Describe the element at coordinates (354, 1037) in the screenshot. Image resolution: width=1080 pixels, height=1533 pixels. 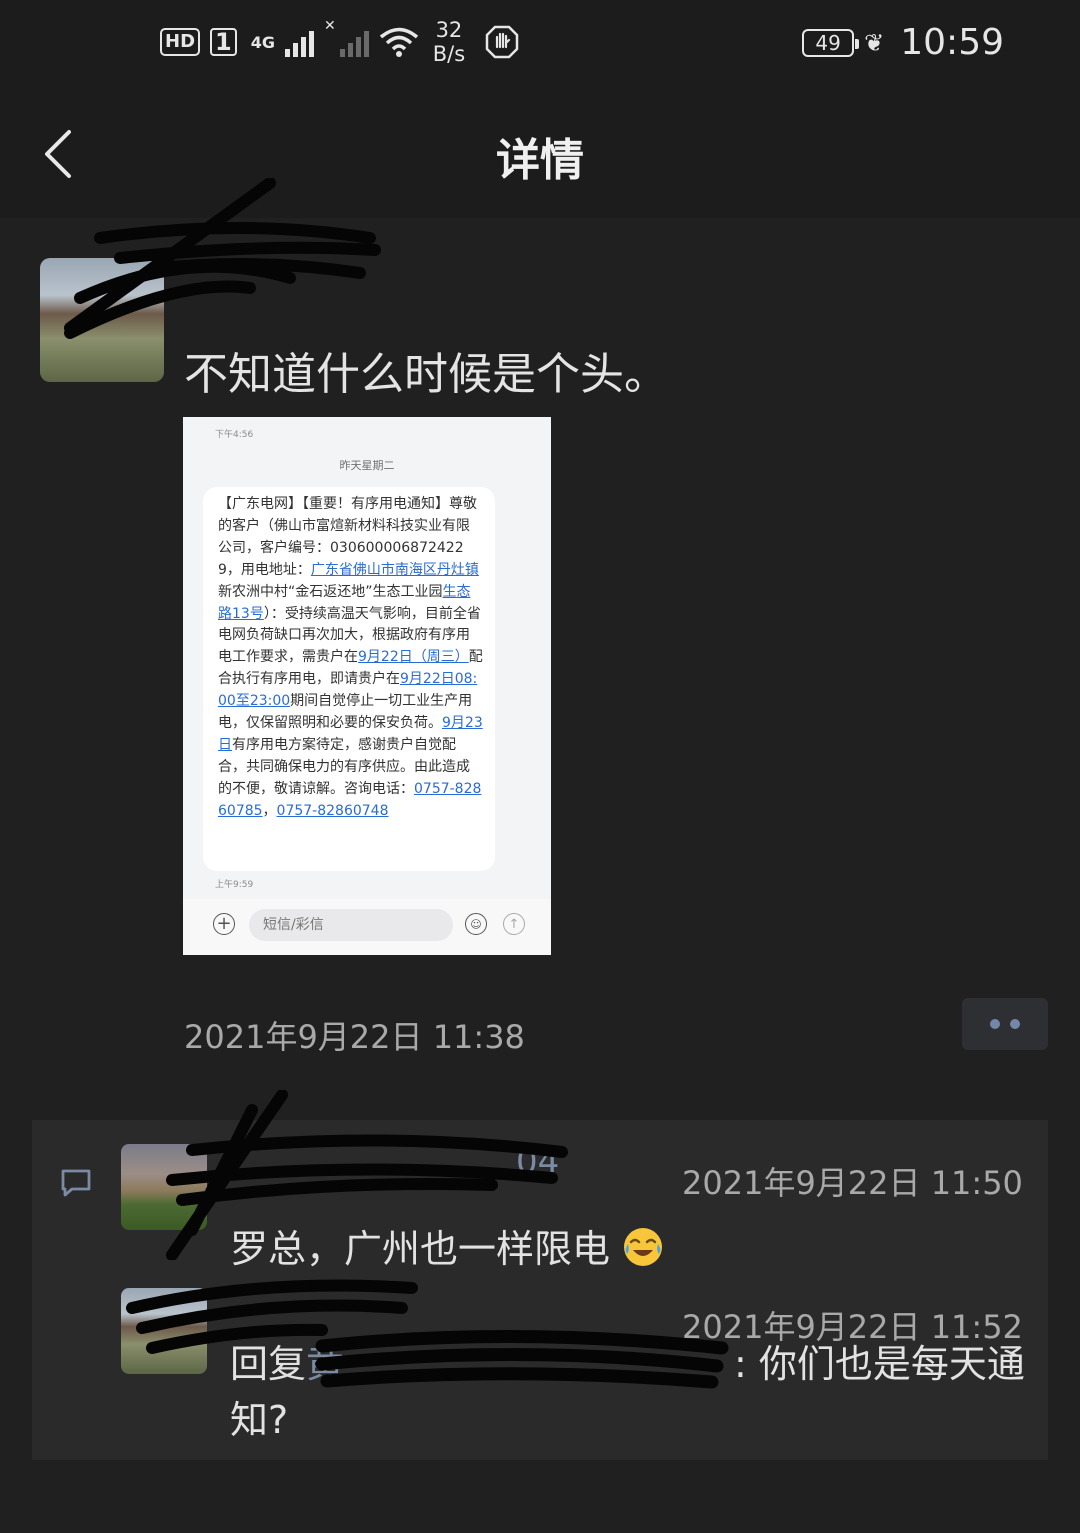
I see `post-timestamp: 2021年9月22日 11:38` at that location.